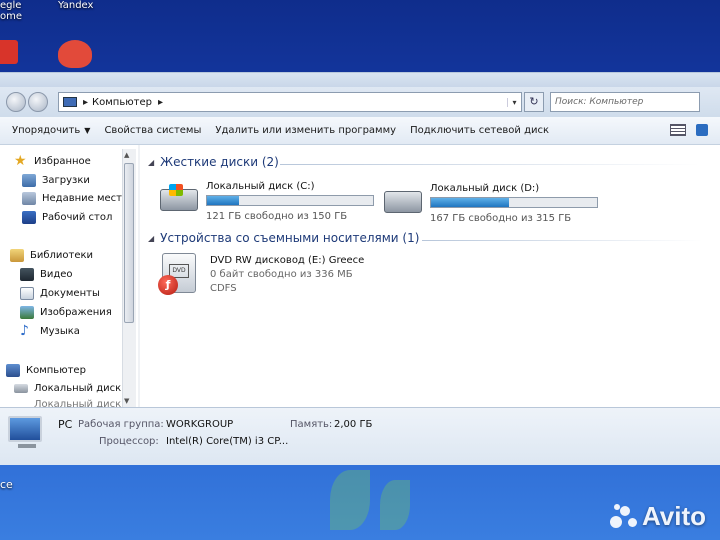  What do you see at coordinates (77, 217) in the screenshot?
I see `nav-desktop-label: Рабочий стол` at bounding box center [77, 217].